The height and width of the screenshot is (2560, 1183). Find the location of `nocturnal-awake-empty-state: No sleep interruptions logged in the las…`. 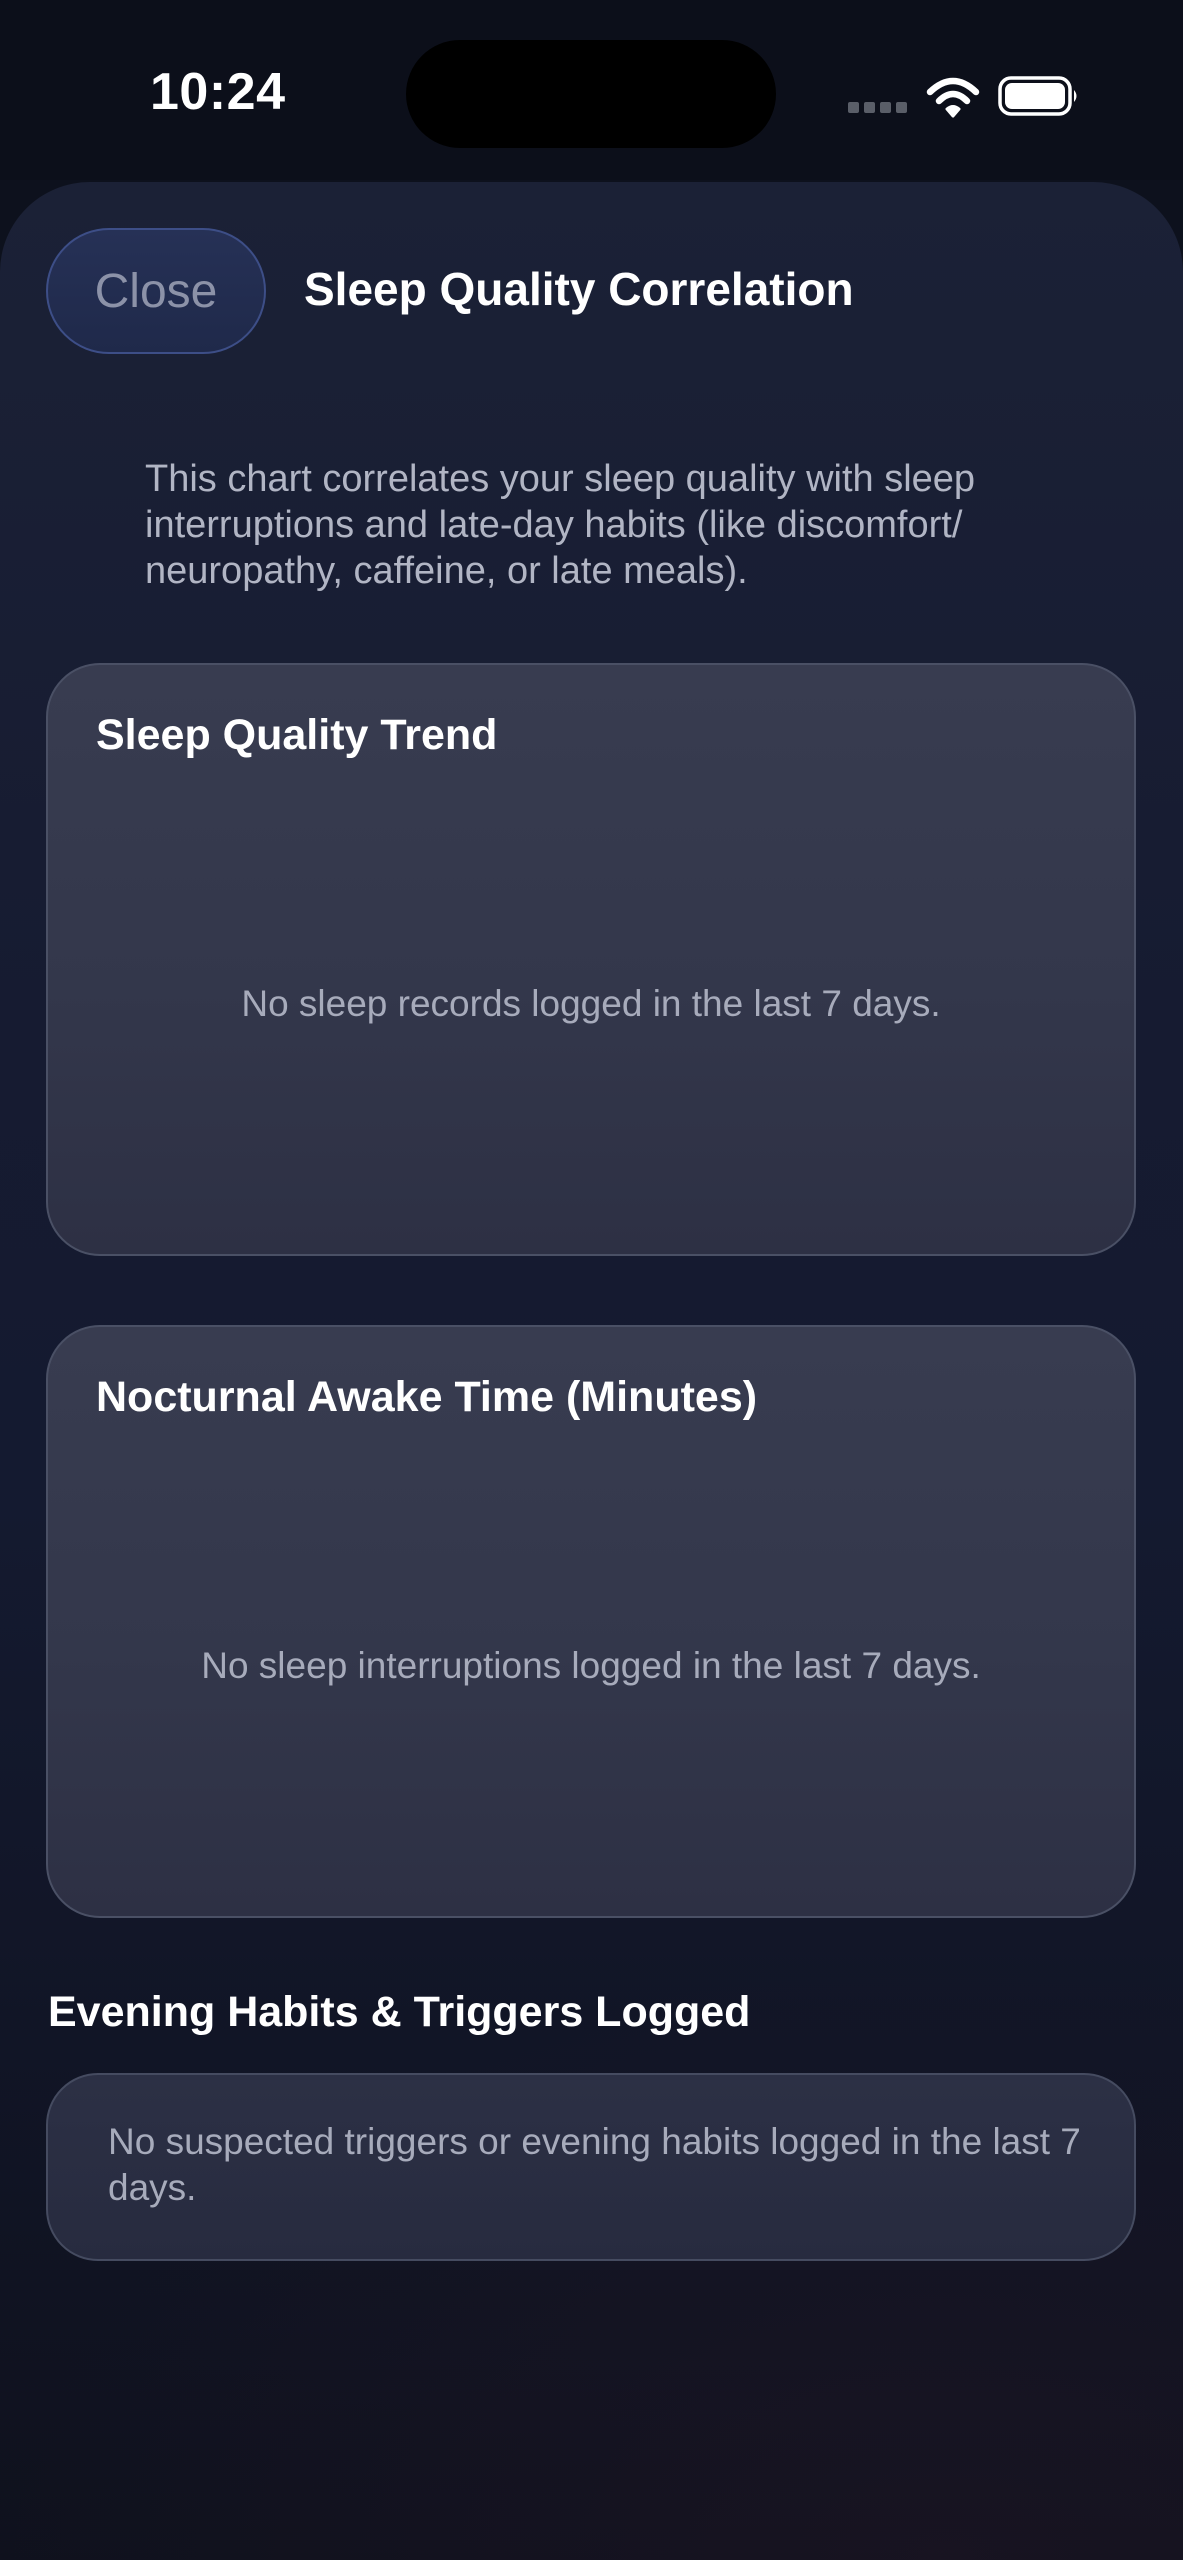

nocturnal-awake-empty-state: No sleep interruptions logged in the las… is located at coordinates (591, 1665).